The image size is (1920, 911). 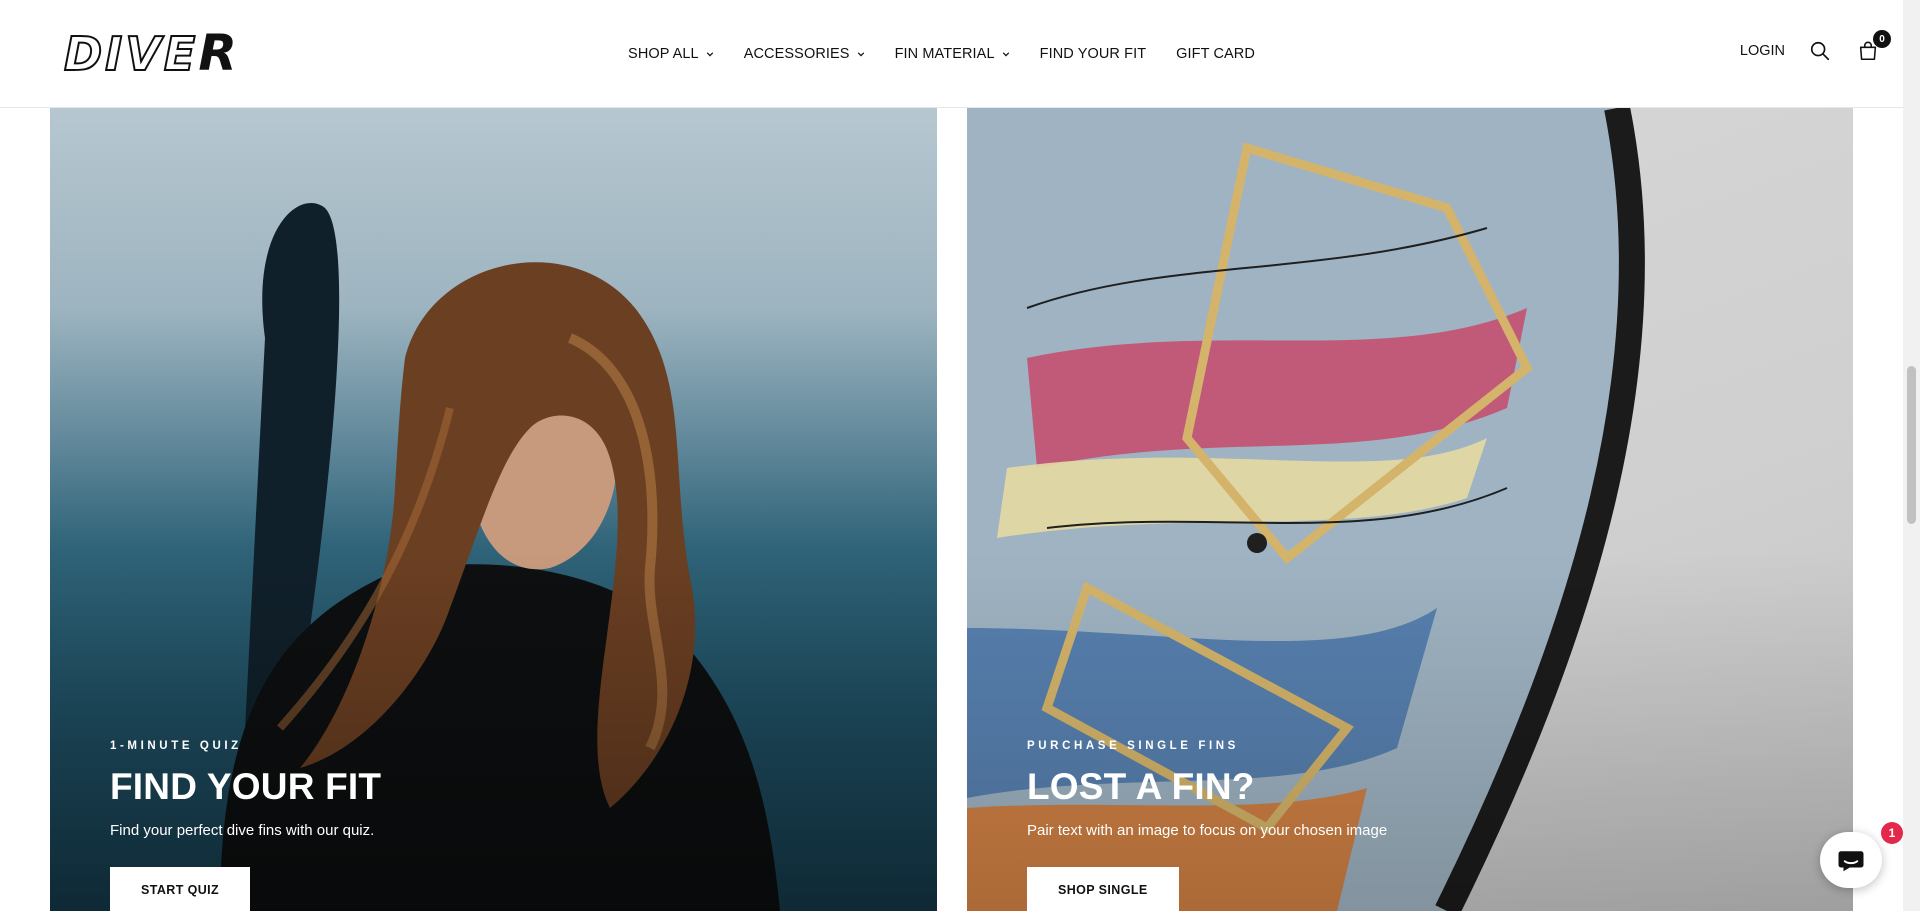 What do you see at coordinates (796, 54) in the screenshot?
I see `nav-item-label: ACCESSORIES` at bounding box center [796, 54].